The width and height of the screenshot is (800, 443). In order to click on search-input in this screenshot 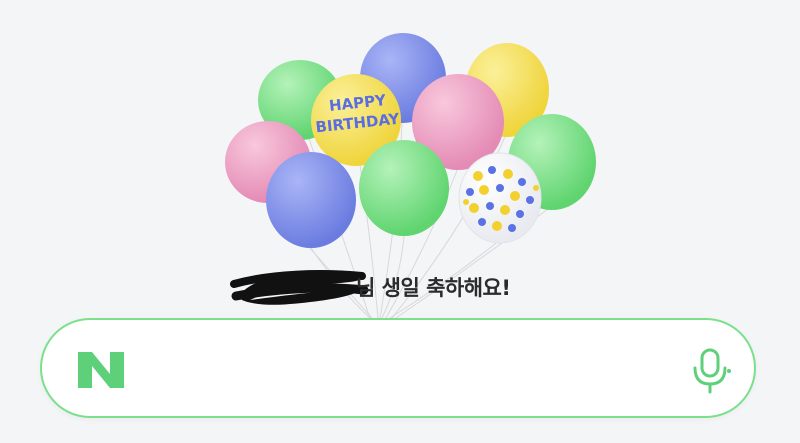, I will do `click(414, 371)`.